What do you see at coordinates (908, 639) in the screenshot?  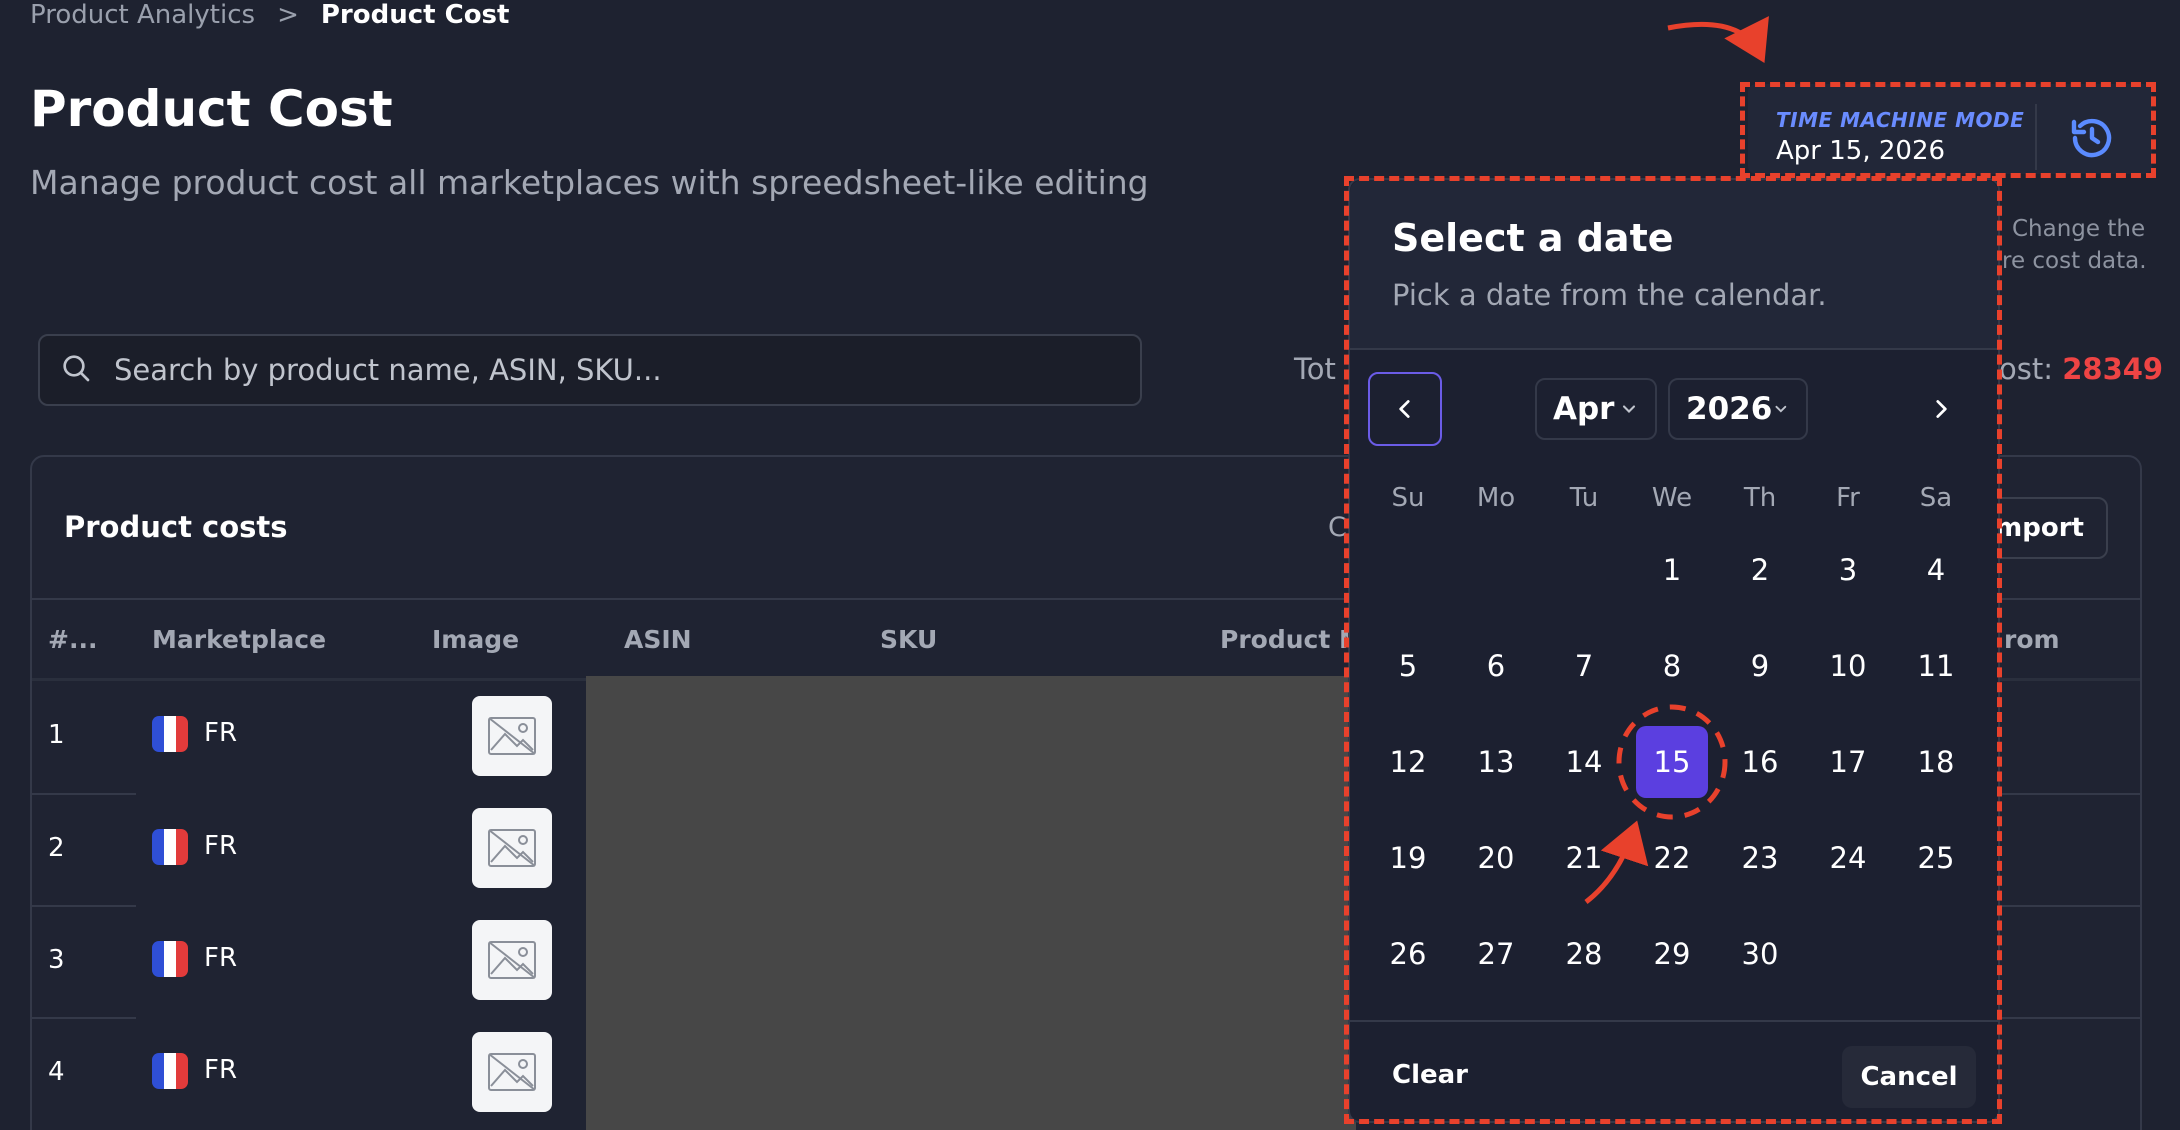 I see `column-header-sku: SKU` at bounding box center [908, 639].